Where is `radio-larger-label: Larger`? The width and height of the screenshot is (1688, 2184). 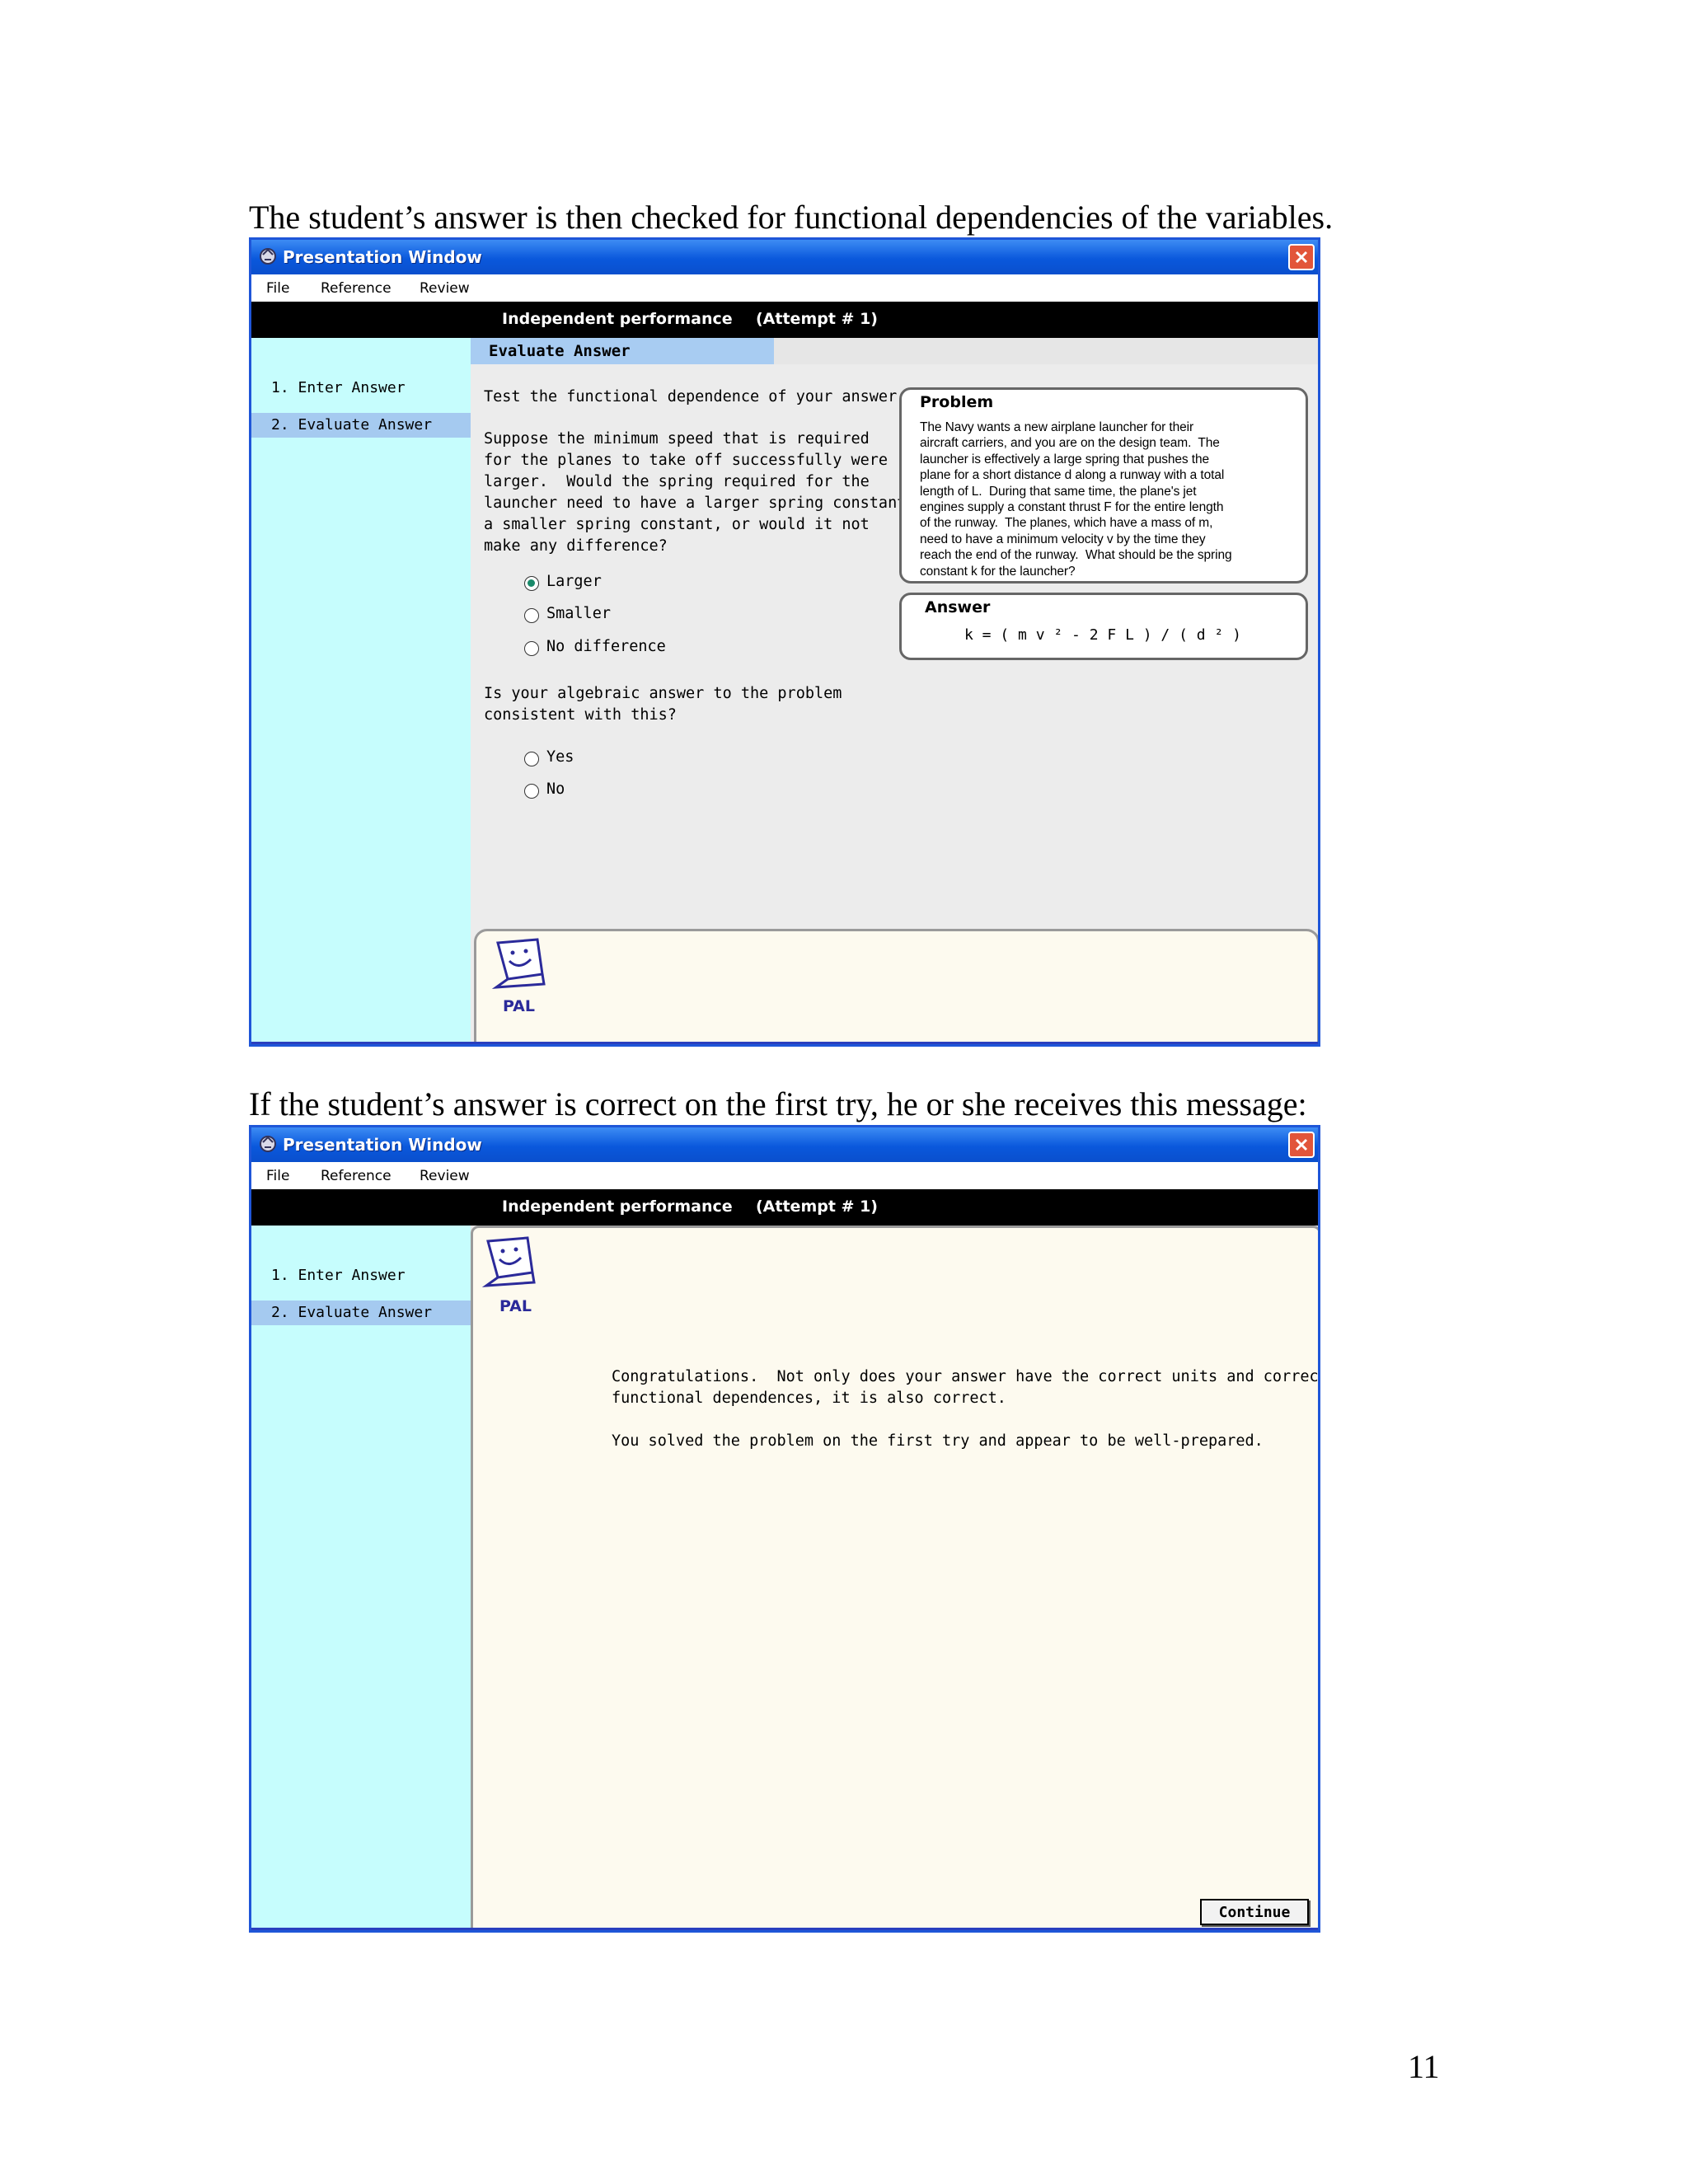
radio-larger-label: Larger is located at coordinates (574, 581).